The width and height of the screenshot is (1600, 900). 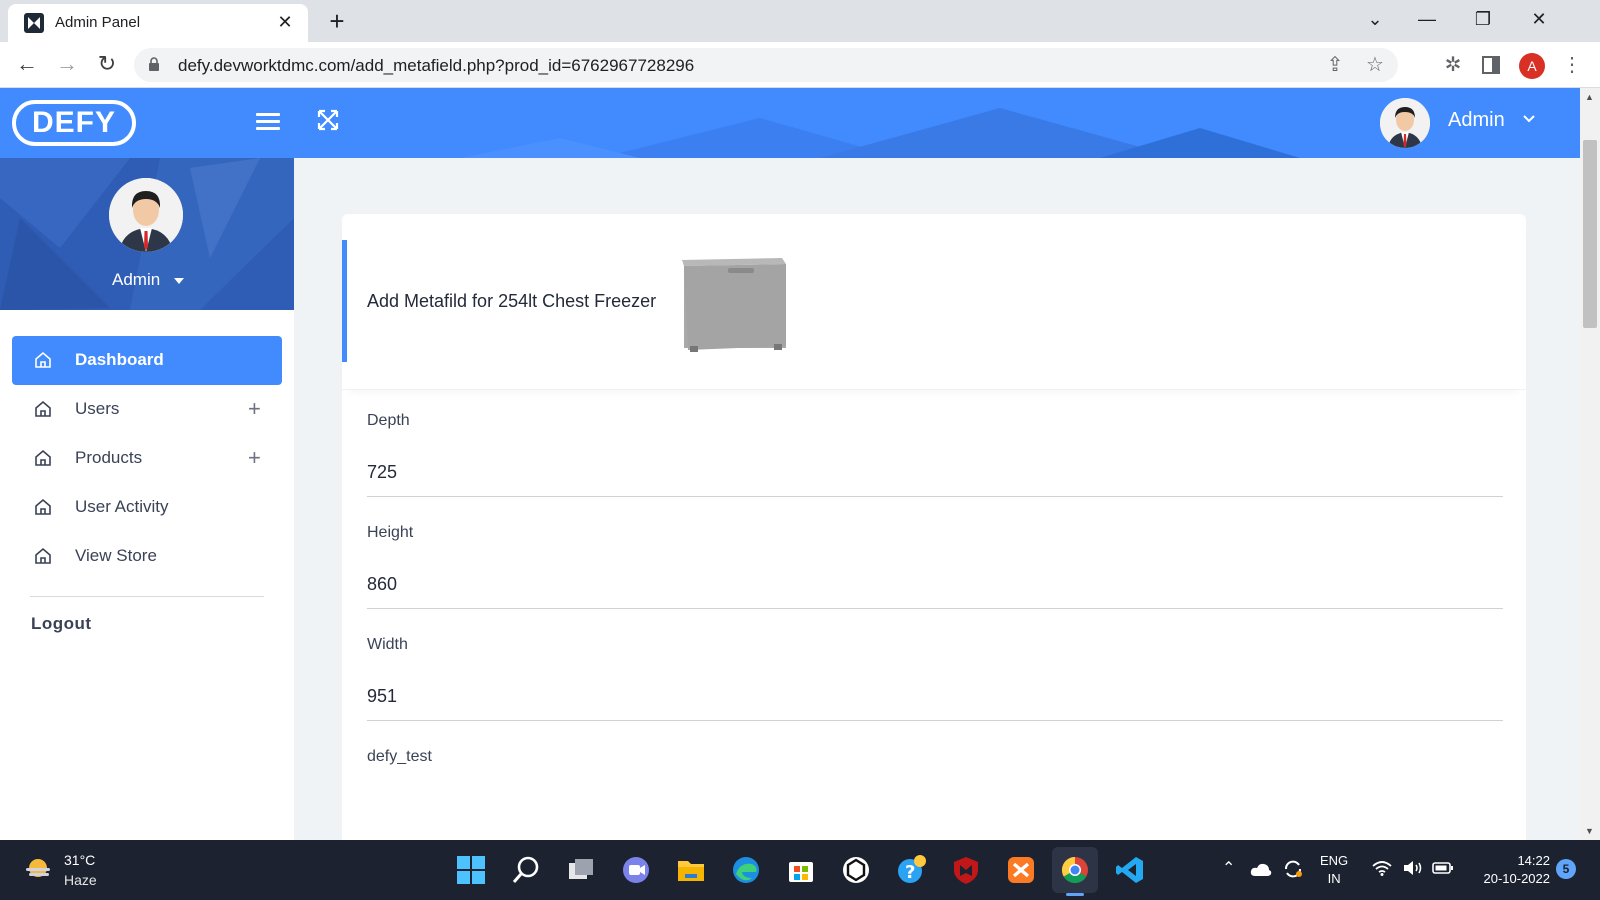 What do you see at coordinates (1533, 860) in the screenshot?
I see `clock-time: 14:22` at bounding box center [1533, 860].